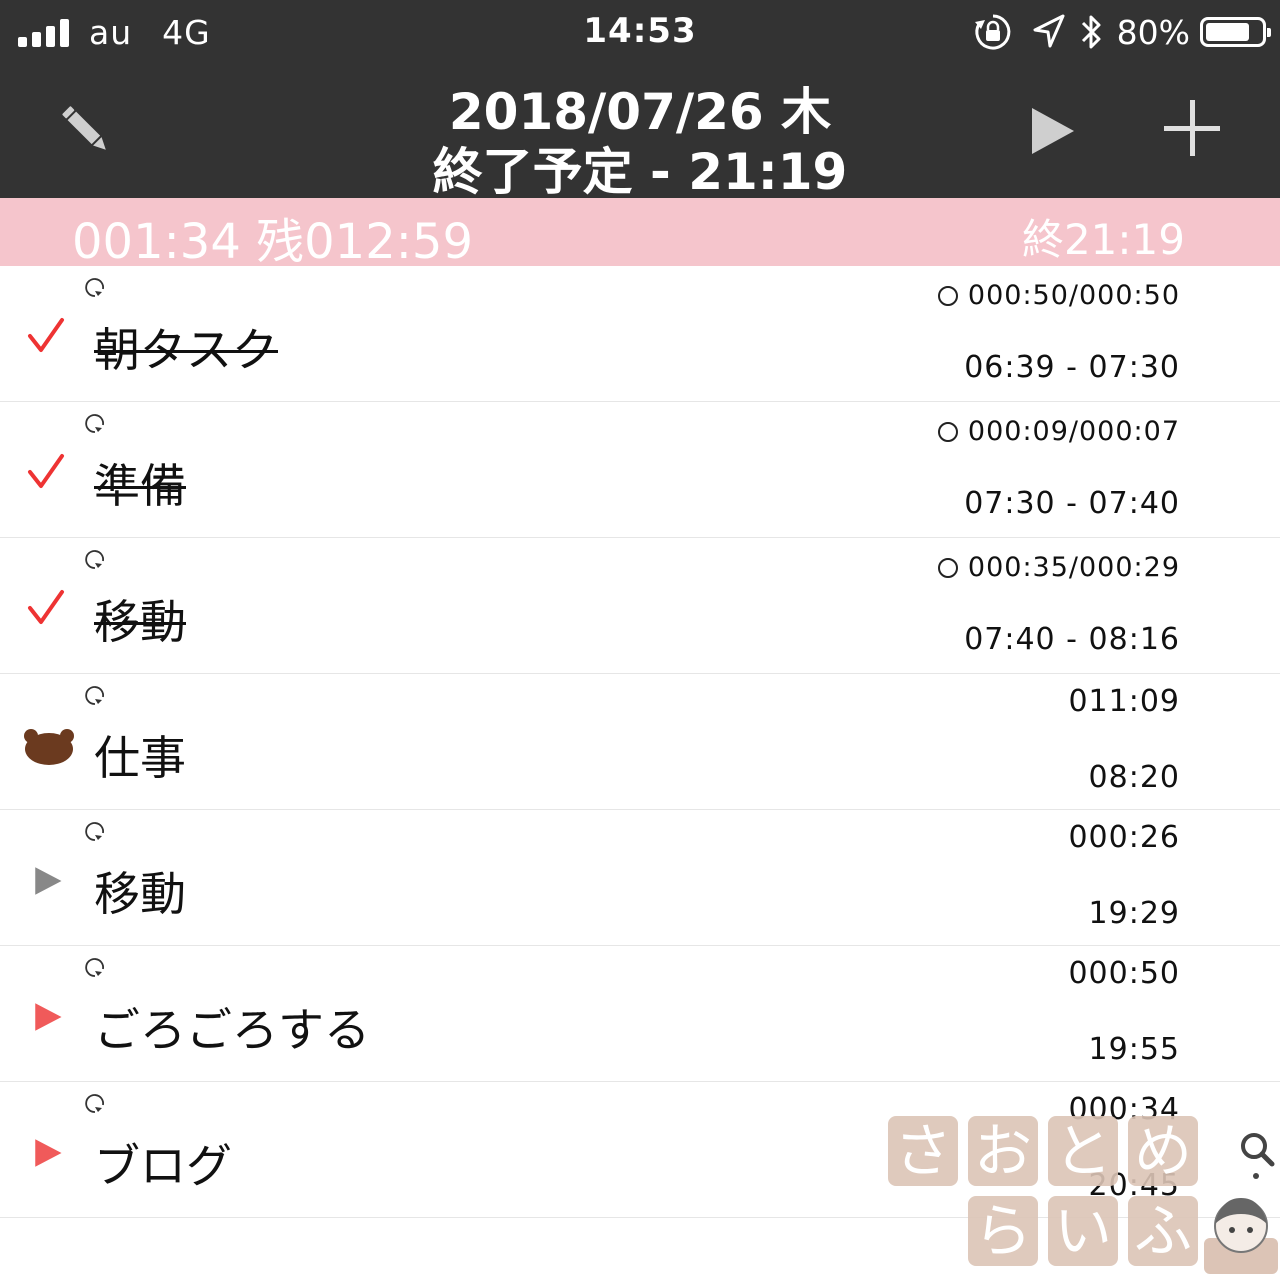 This screenshot has height=1274, width=1280. What do you see at coordinates (1192, 128) in the screenshot?
I see `plus-icon` at bounding box center [1192, 128].